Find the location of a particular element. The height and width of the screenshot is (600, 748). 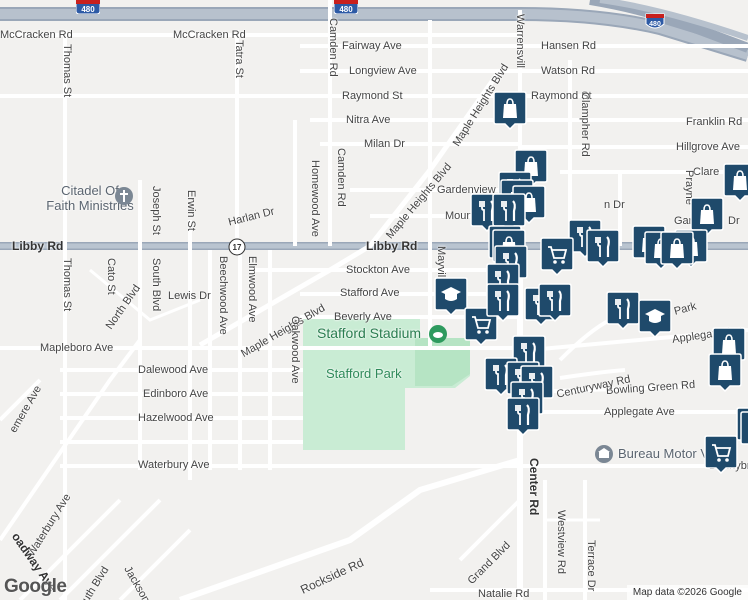

stadium-icon is located at coordinates (438, 336).